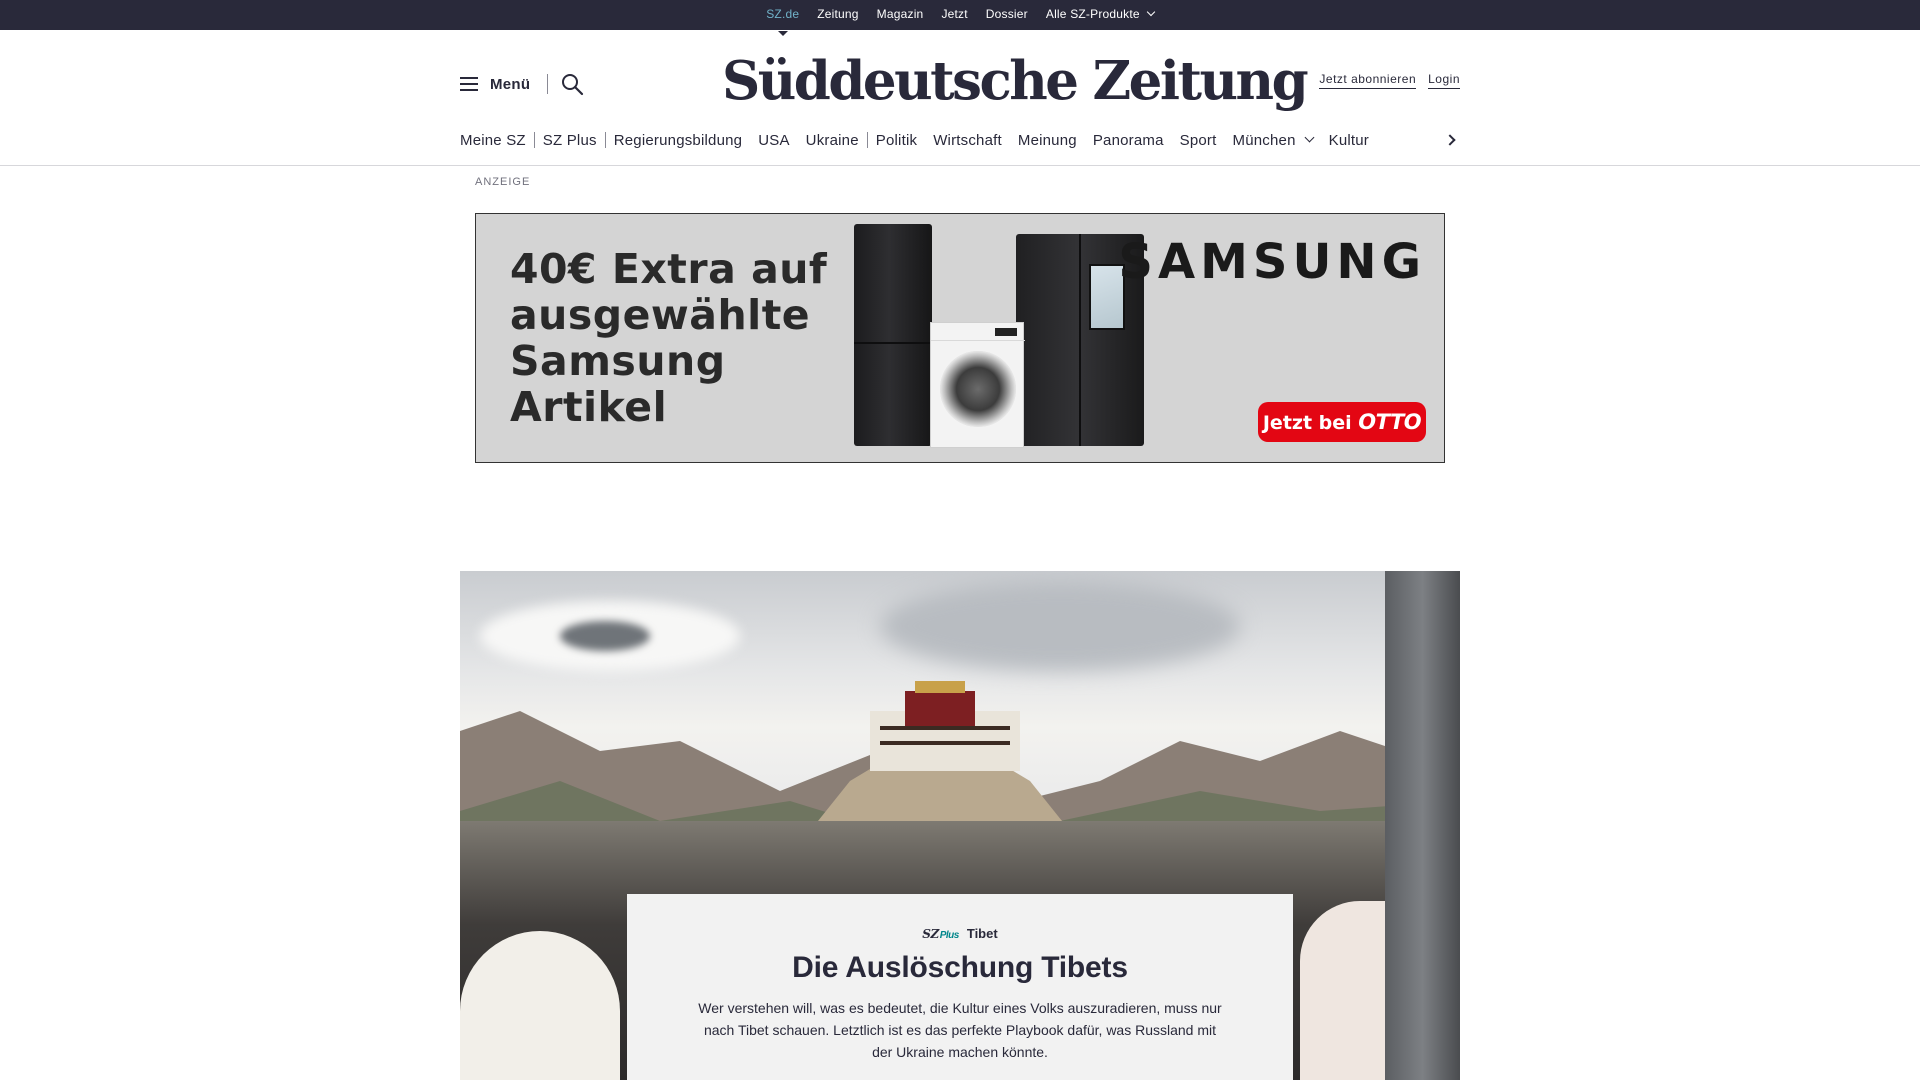 The width and height of the screenshot is (1920, 1080). What do you see at coordinates (967, 140) in the screenshot?
I see `nav-item-wirtschaft: Wirtschaft` at bounding box center [967, 140].